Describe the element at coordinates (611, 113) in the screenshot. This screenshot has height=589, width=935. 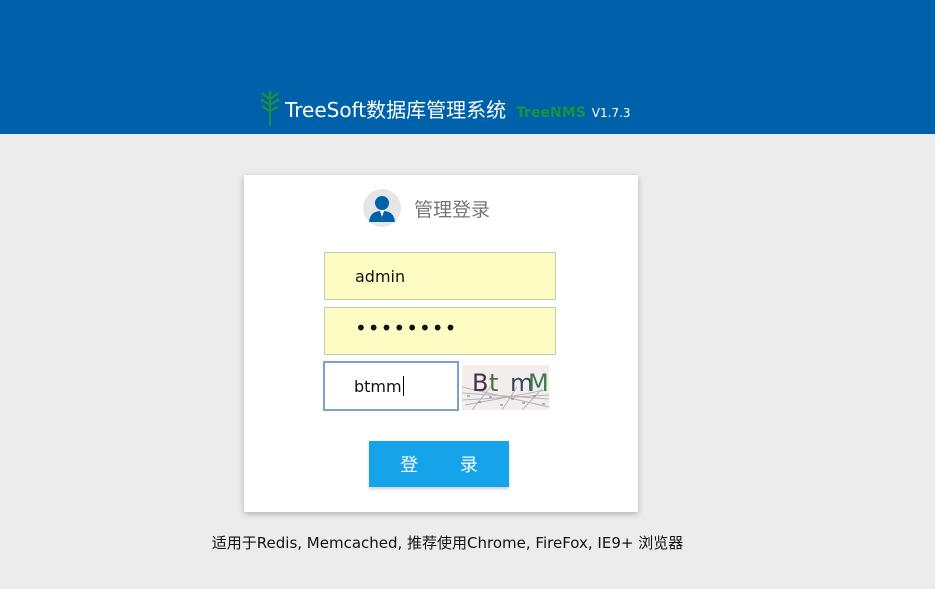
I see `app-version: V1.7.3` at that location.